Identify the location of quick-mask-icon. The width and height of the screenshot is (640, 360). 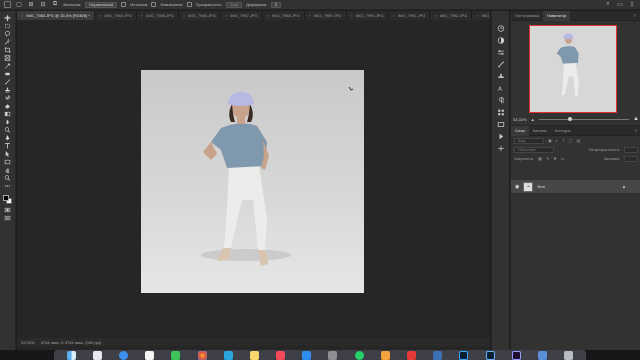
(8, 210).